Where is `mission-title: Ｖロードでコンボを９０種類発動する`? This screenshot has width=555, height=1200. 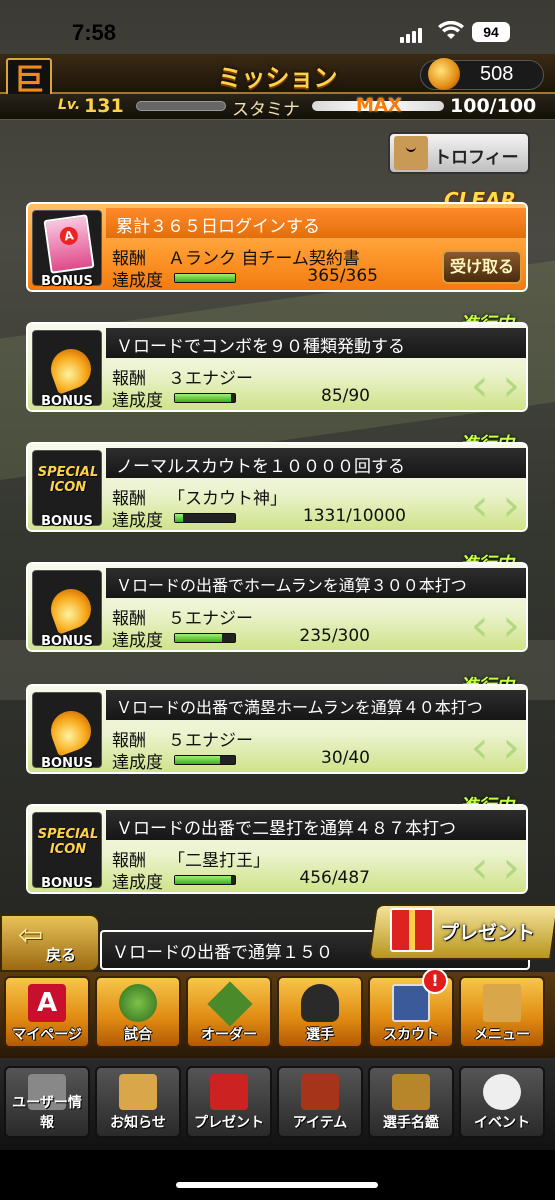 mission-title: Ｖロードでコンボを９０種類発動する is located at coordinates (260, 347).